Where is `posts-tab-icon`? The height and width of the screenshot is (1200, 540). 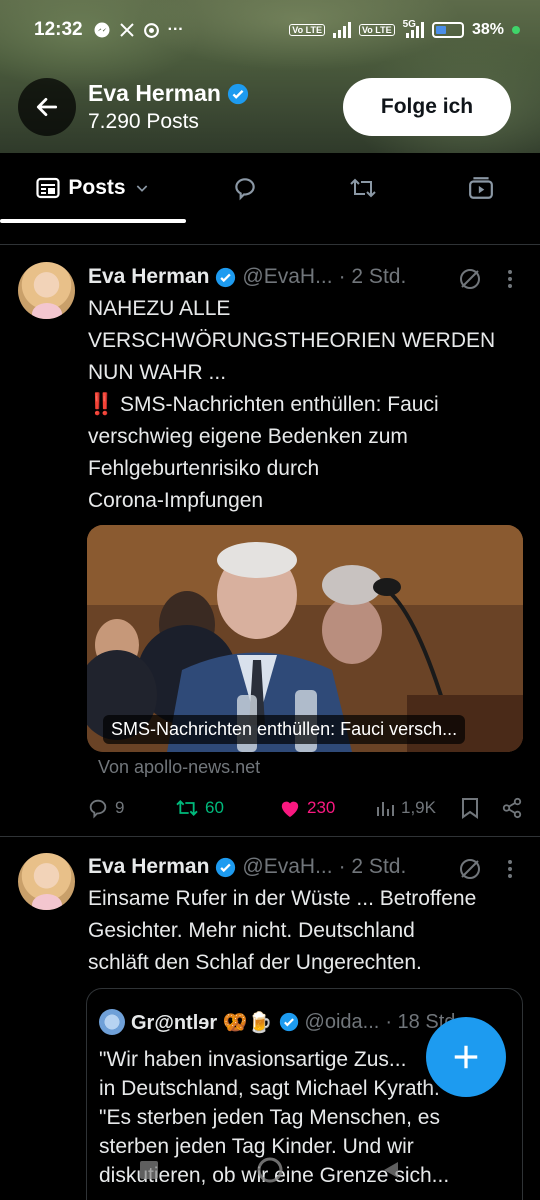
posts-tab-icon is located at coordinates (48, 188).